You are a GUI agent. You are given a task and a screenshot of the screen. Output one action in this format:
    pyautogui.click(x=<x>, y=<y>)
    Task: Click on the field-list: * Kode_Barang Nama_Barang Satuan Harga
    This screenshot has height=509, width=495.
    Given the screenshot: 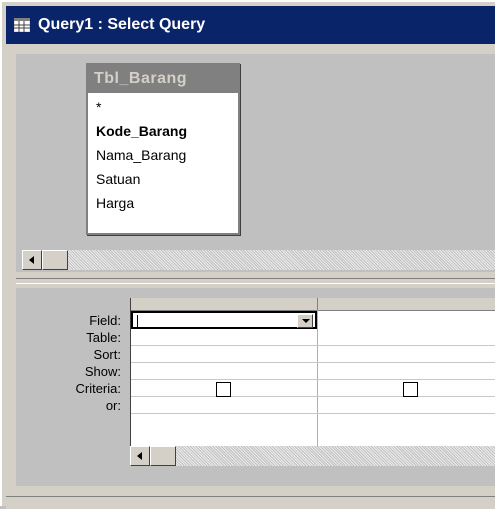 What is the action you would take?
    pyautogui.click(x=141, y=155)
    